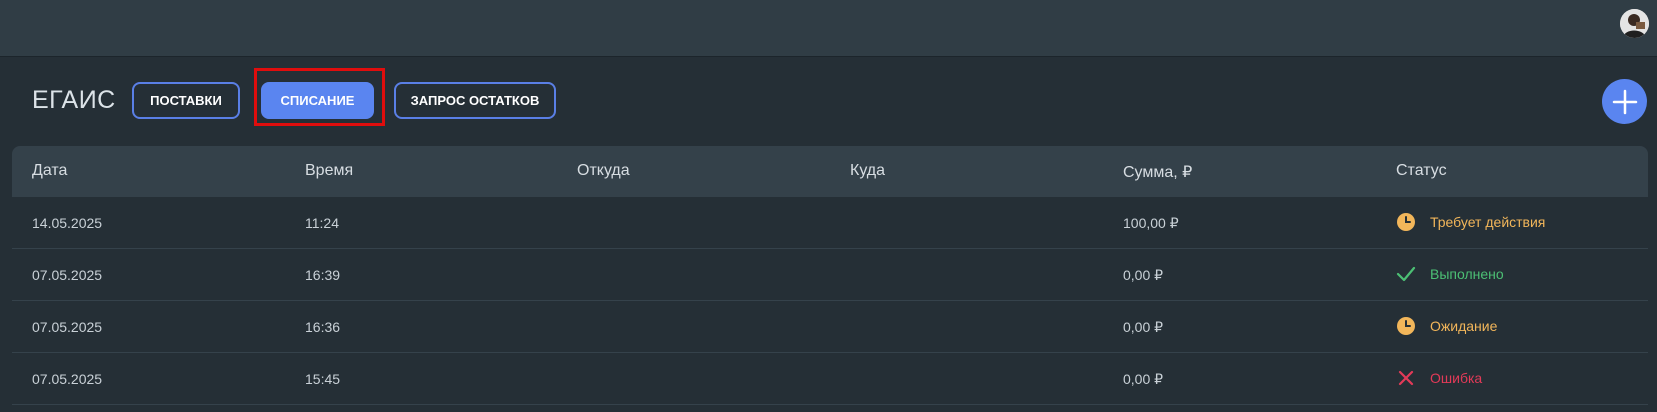 This screenshot has height=412, width=1657. I want to click on status-badge: Требует действия, so click(1470, 222).